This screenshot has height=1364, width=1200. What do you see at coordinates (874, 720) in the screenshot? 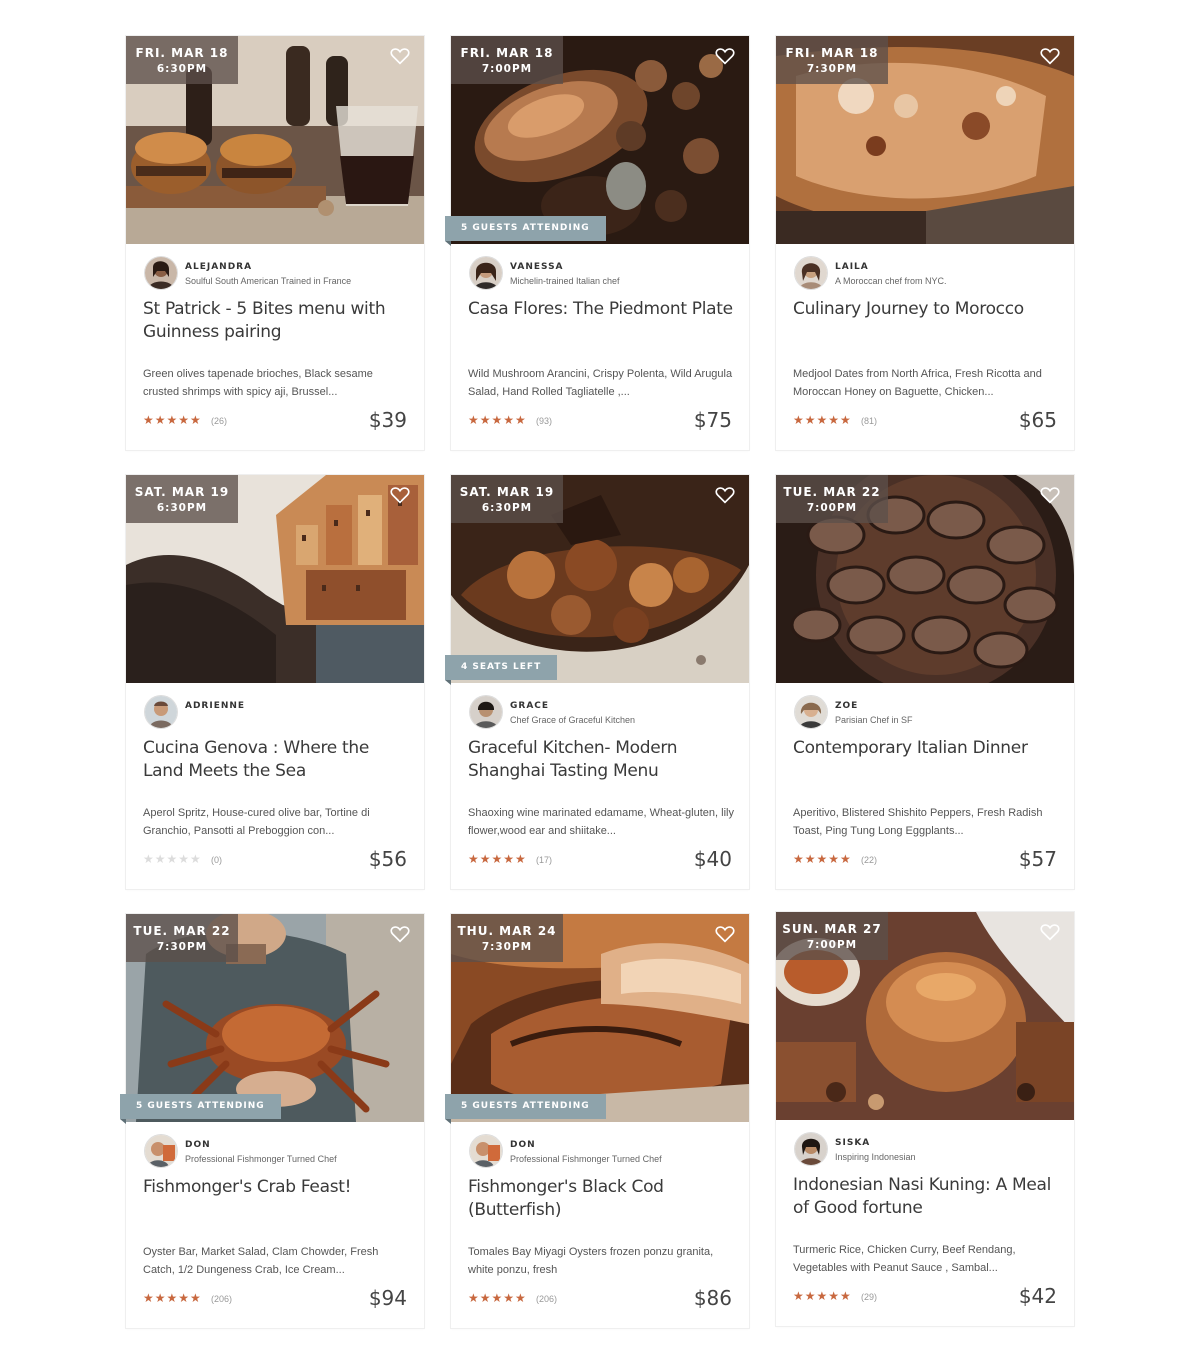
I see `chef-tagline: Parisian Chef in SF` at bounding box center [874, 720].